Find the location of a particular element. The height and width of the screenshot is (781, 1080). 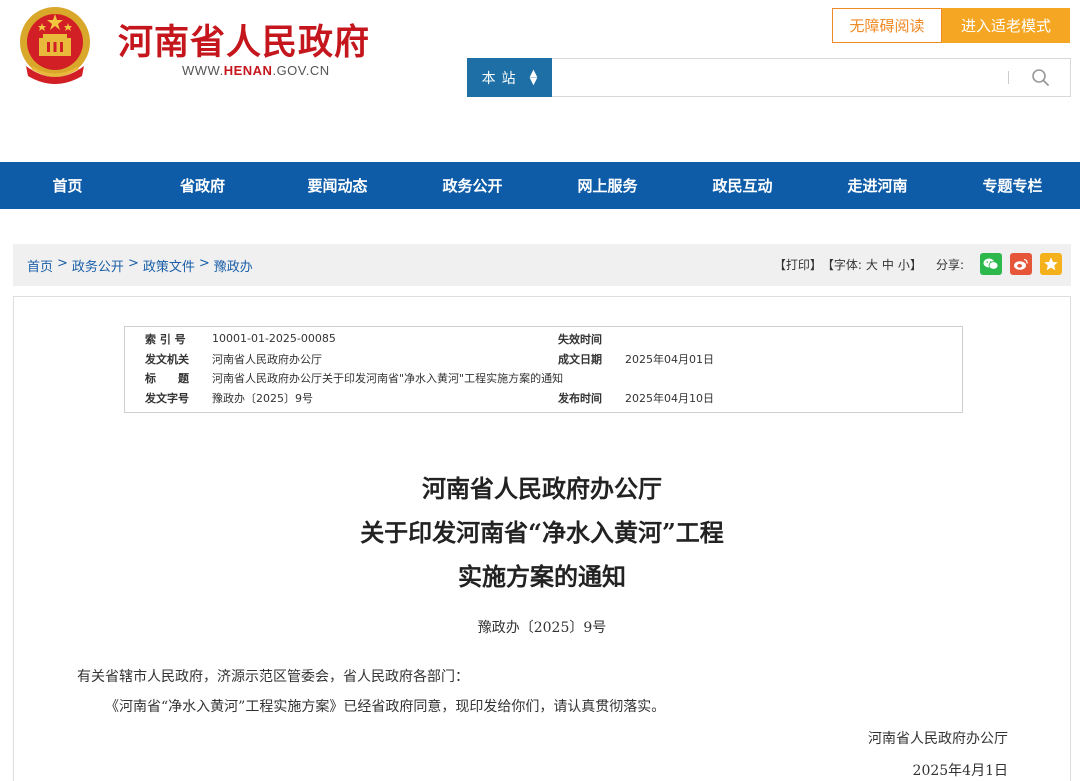

search-bar: 本站 ▲ ▼ is located at coordinates (769, 77).